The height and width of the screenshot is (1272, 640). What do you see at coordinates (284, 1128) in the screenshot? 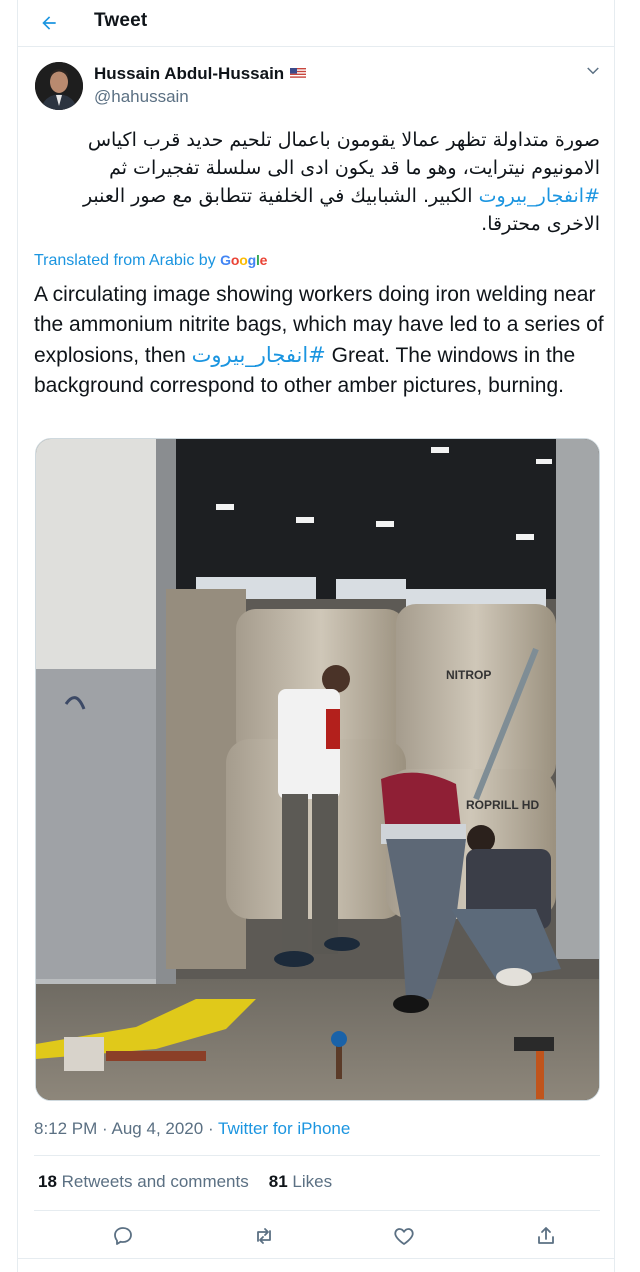
I see `tweet-client-link: Twitter for iPhone` at bounding box center [284, 1128].